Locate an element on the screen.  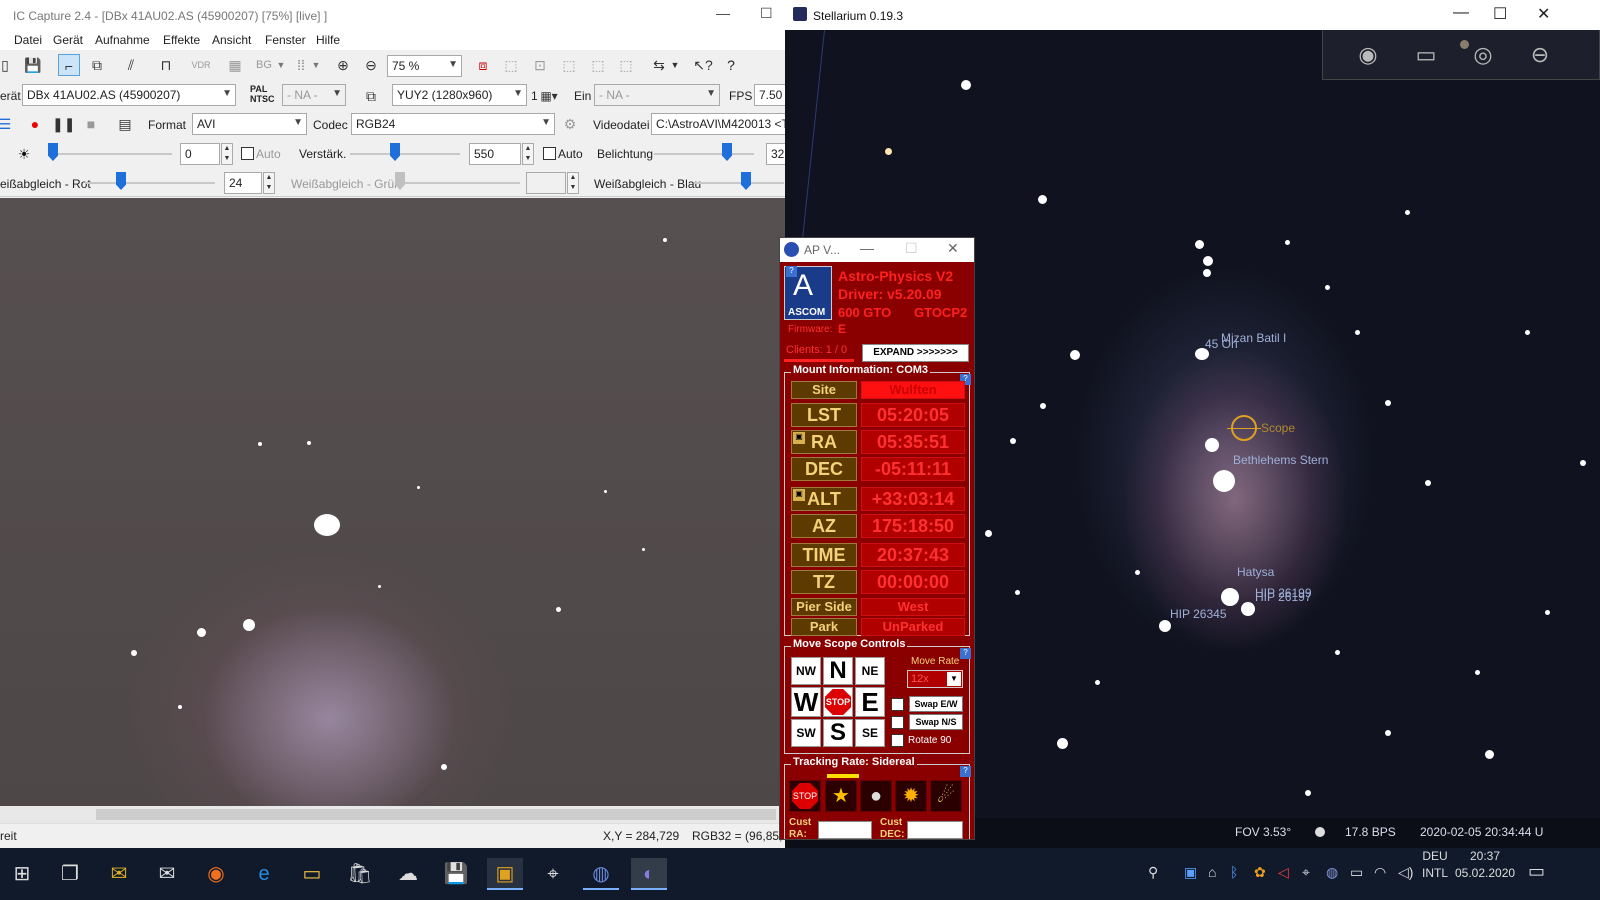
binning-grid-icon: ▦▾ is located at coordinates (549, 96).